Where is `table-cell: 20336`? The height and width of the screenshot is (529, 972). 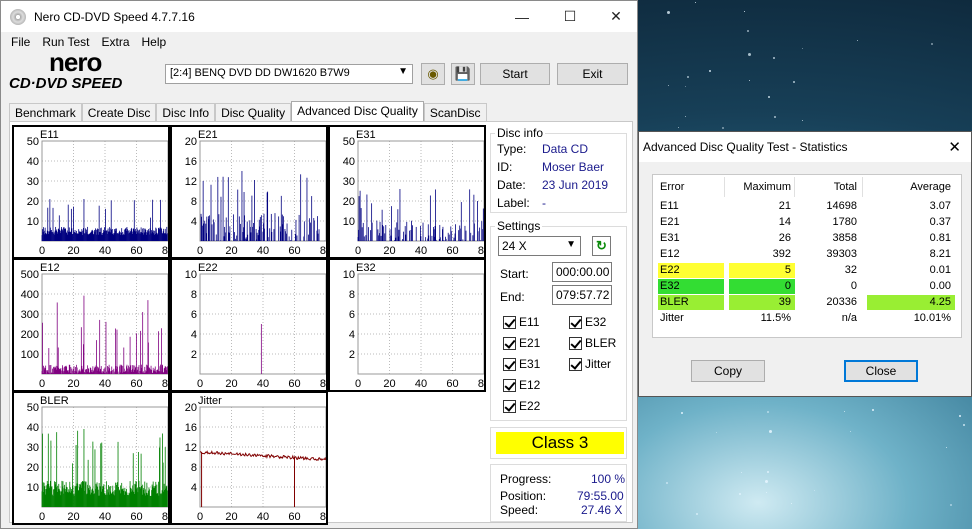 table-cell: 20336 is located at coordinates (841, 302).